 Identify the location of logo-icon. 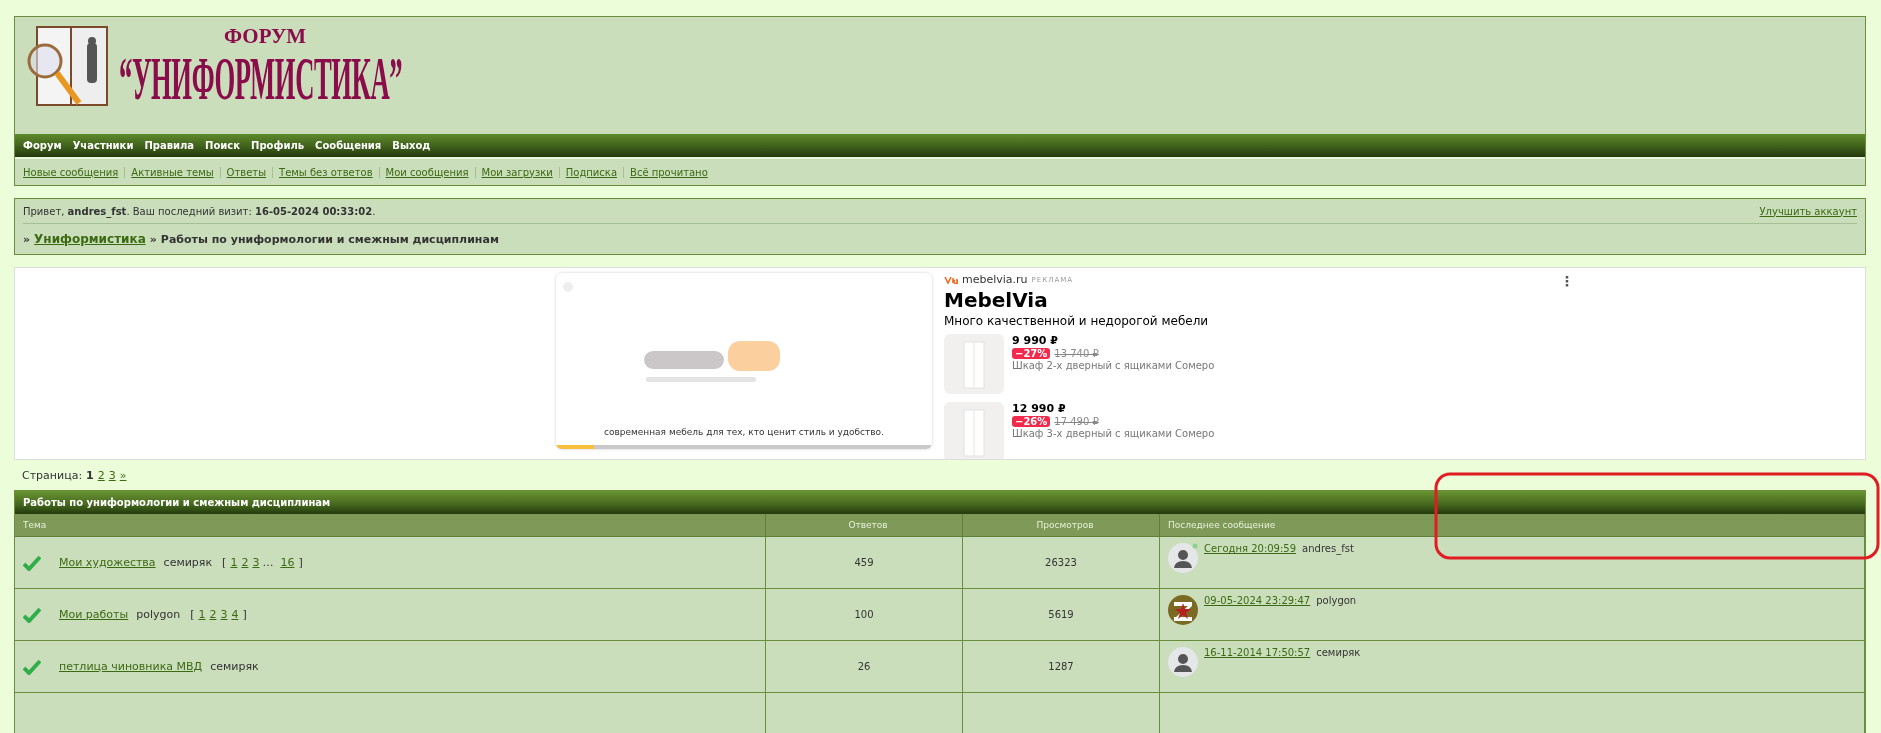
(951, 279).